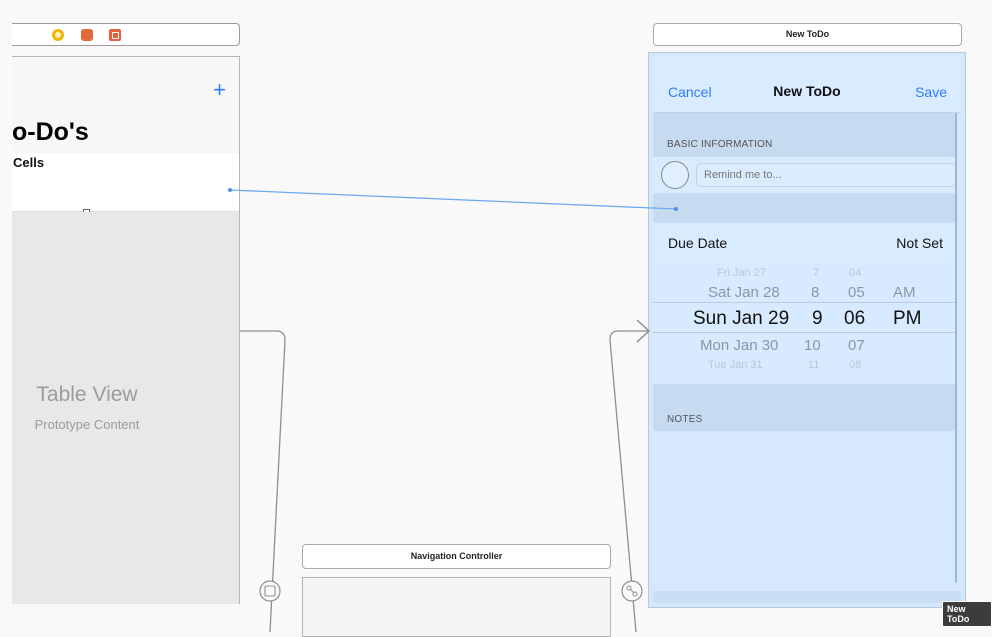 The image size is (992, 637). I want to click on scene-tooltip: New ToDo, so click(967, 614).